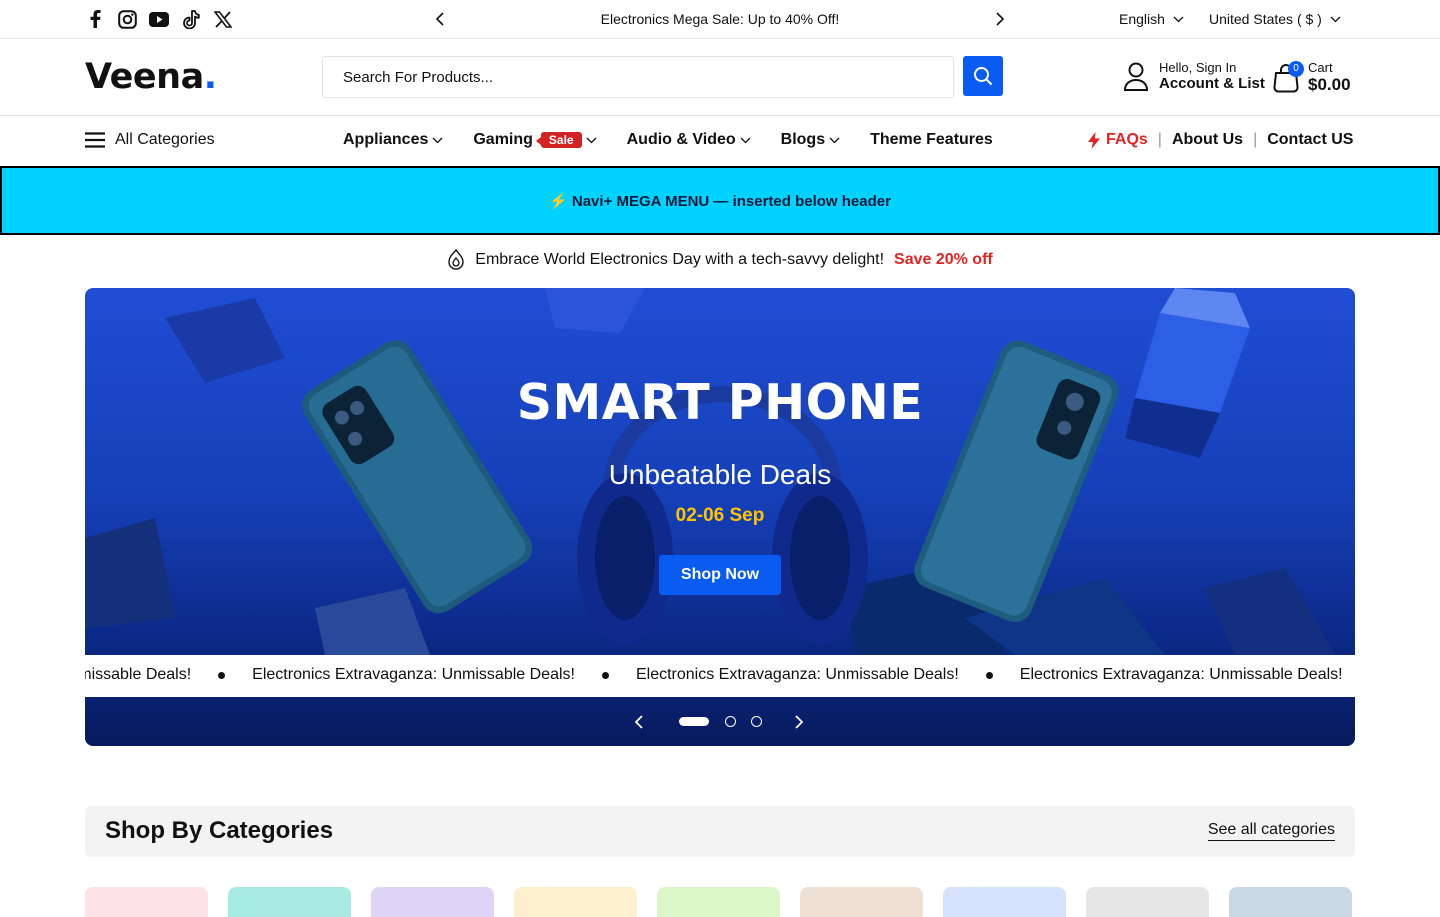 This screenshot has width=1440, height=917. I want to click on flame-icon, so click(456, 259).